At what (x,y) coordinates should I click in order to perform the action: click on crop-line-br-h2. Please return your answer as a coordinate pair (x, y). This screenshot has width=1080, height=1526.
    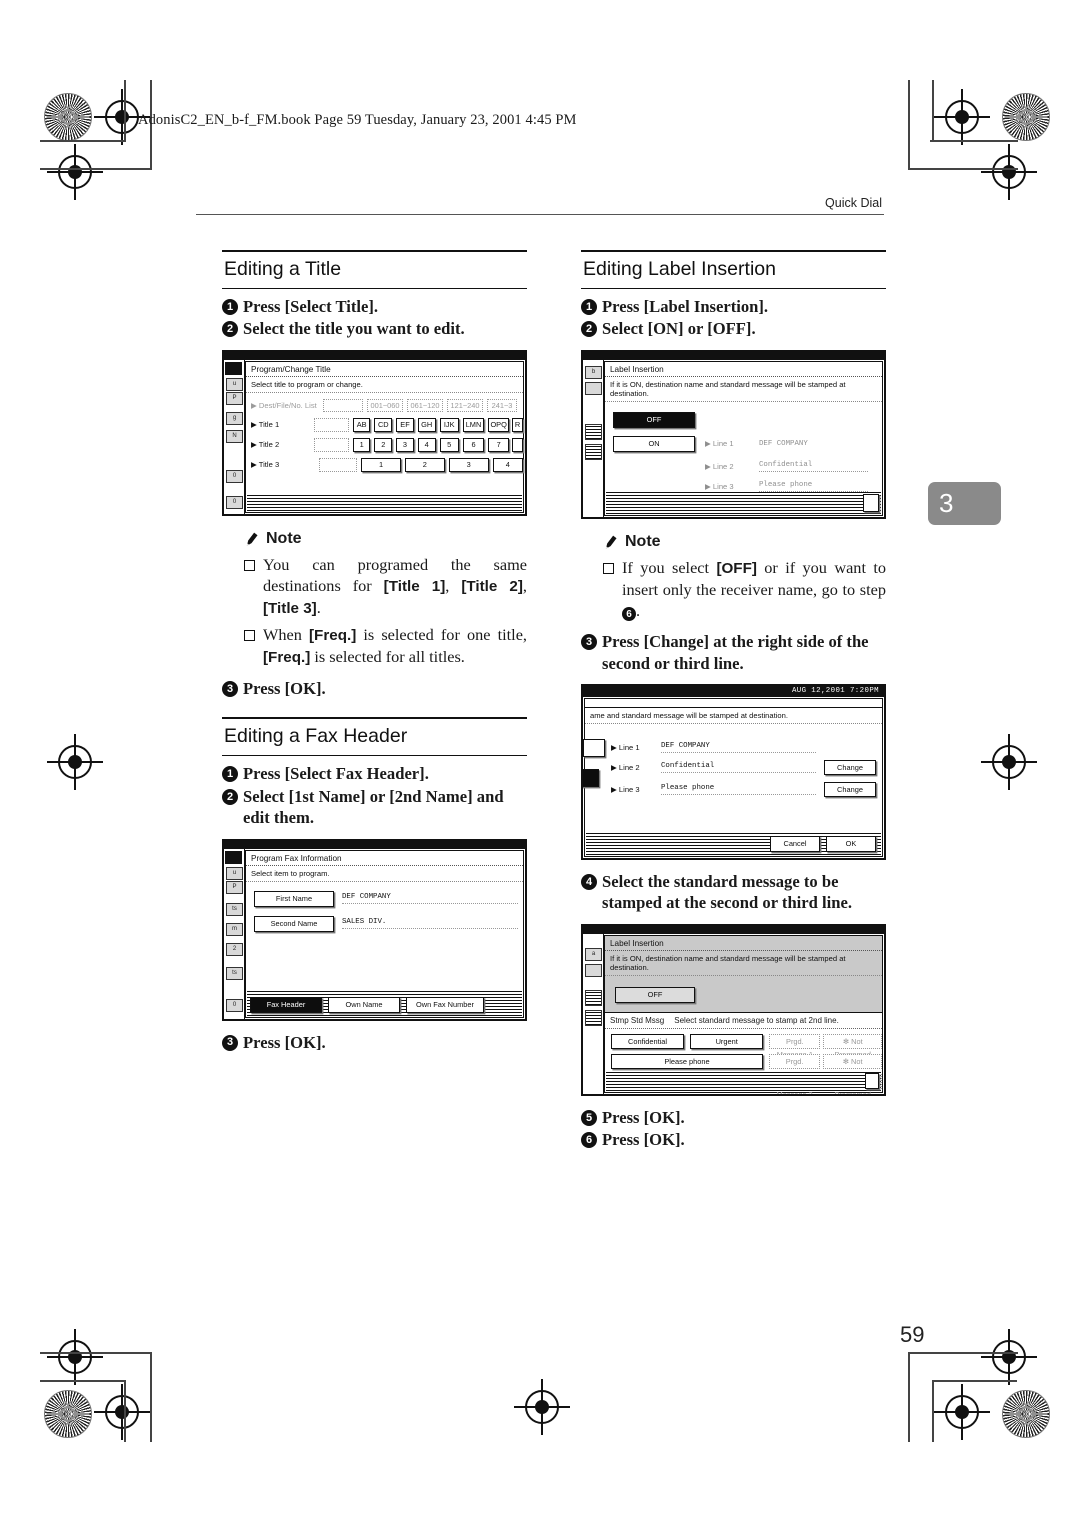
    Looking at the image, I should click on (974, 1381).